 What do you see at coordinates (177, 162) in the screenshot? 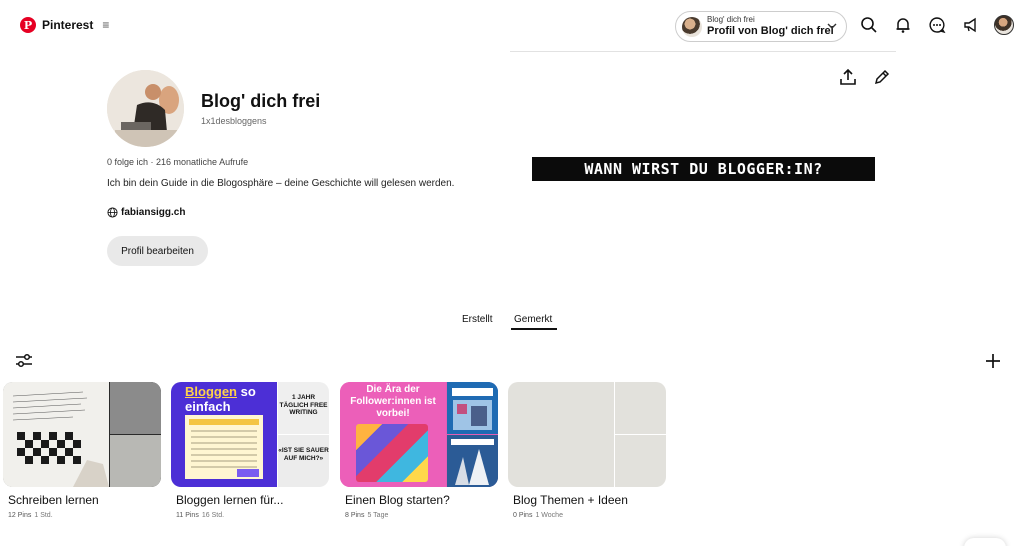
I see `profile-stats: 0 folge ich · 216 monatliche Aufrufe` at bounding box center [177, 162].